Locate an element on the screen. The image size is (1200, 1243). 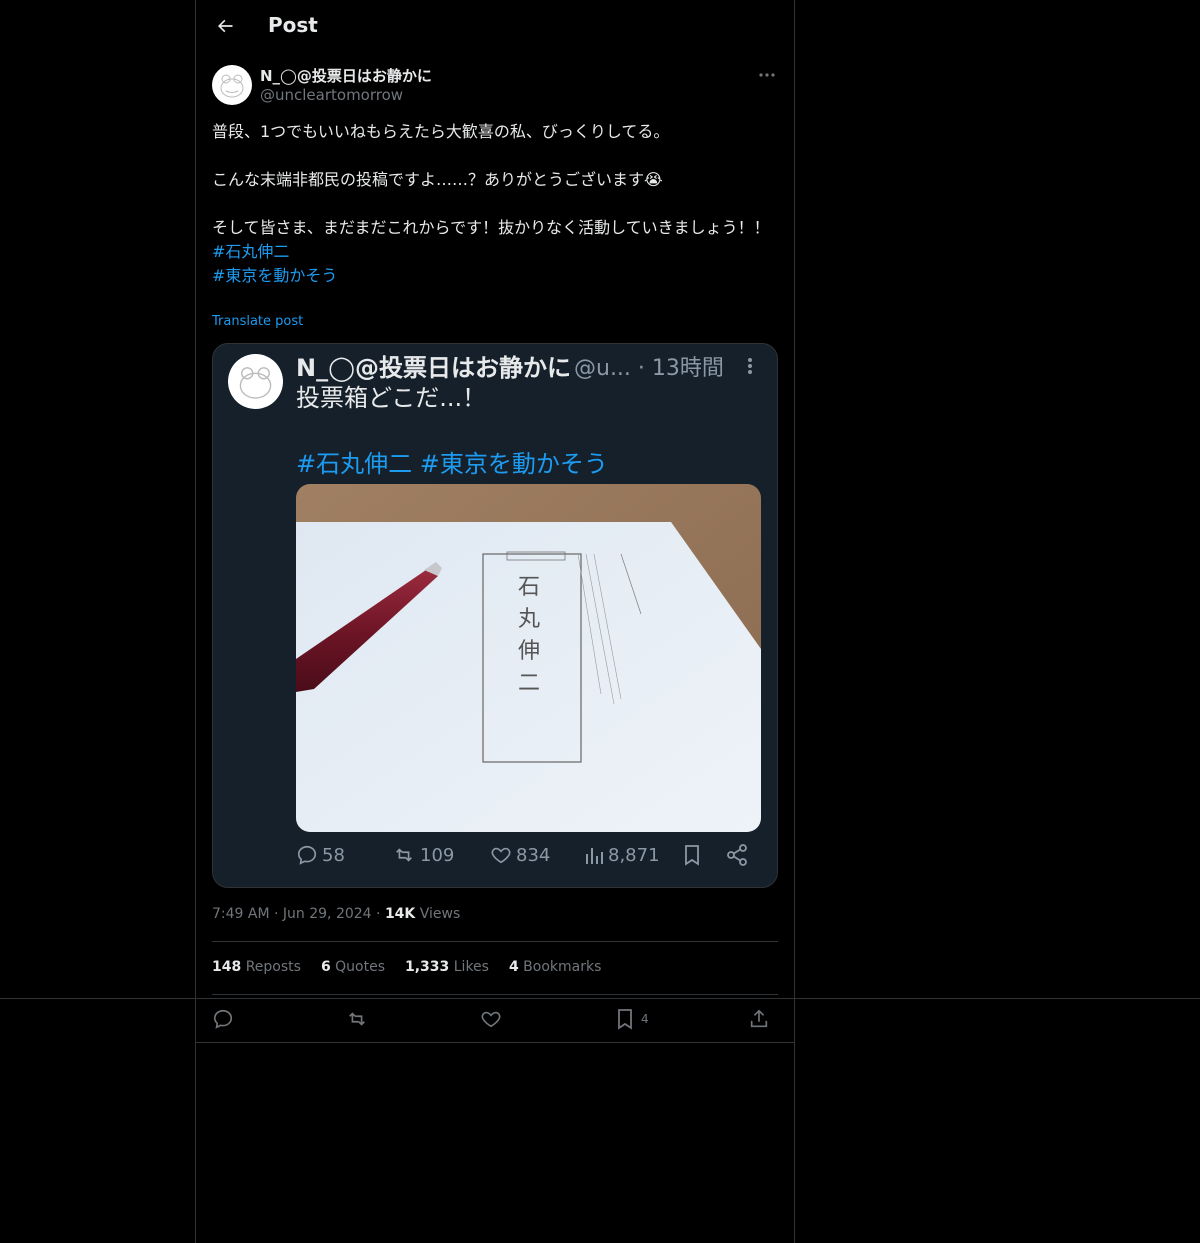
screenshot-handle-time: @u... · 13時間 is located at coordinates (649, 368).